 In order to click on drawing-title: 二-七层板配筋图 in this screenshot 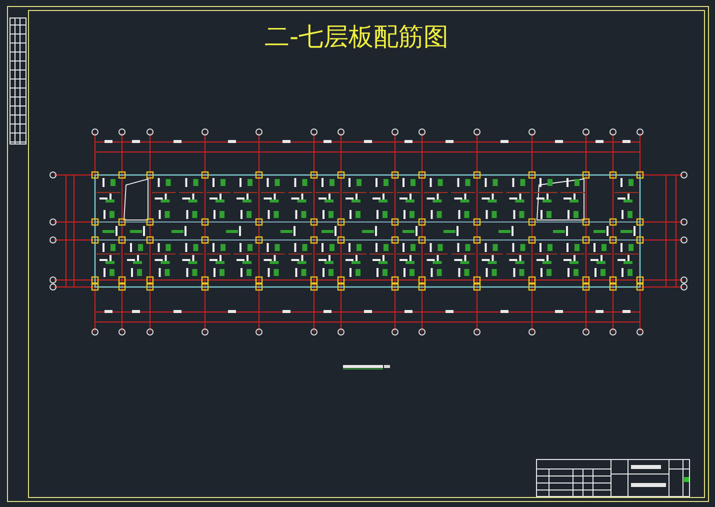, I will do `click(356, 37)`.